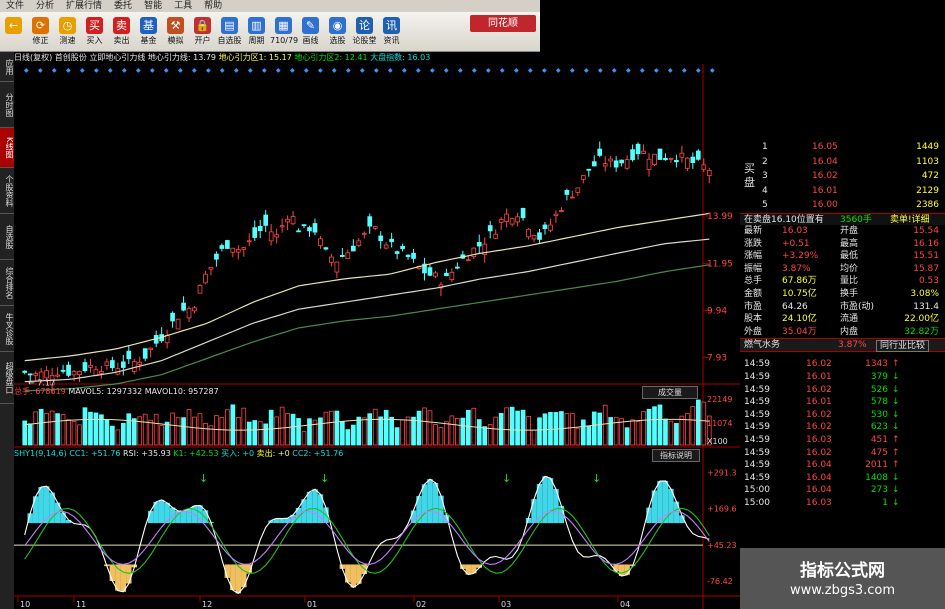 This screenshot has width=945, height=609. Describe the element at coordinates (720, 265) in the screenshot. I see `price-axis-label: 11.95` at that location.